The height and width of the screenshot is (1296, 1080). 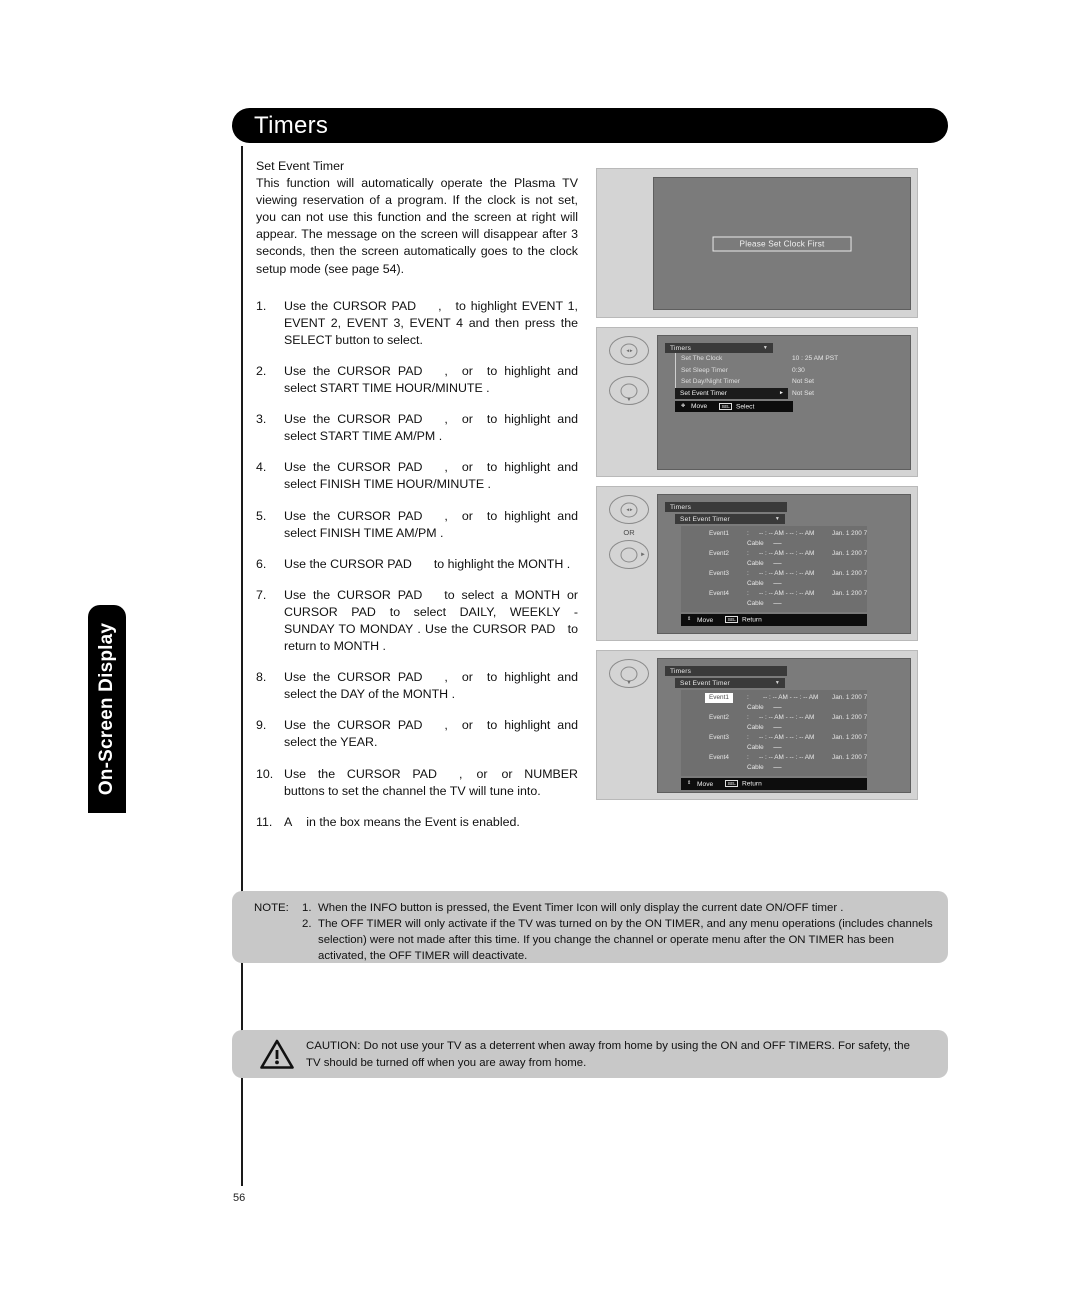 What do you see at coordinates (731, 393) in the screenshot?
I see `menu-row-label: Set Event Timer ►` at bounding box center [731, 393].